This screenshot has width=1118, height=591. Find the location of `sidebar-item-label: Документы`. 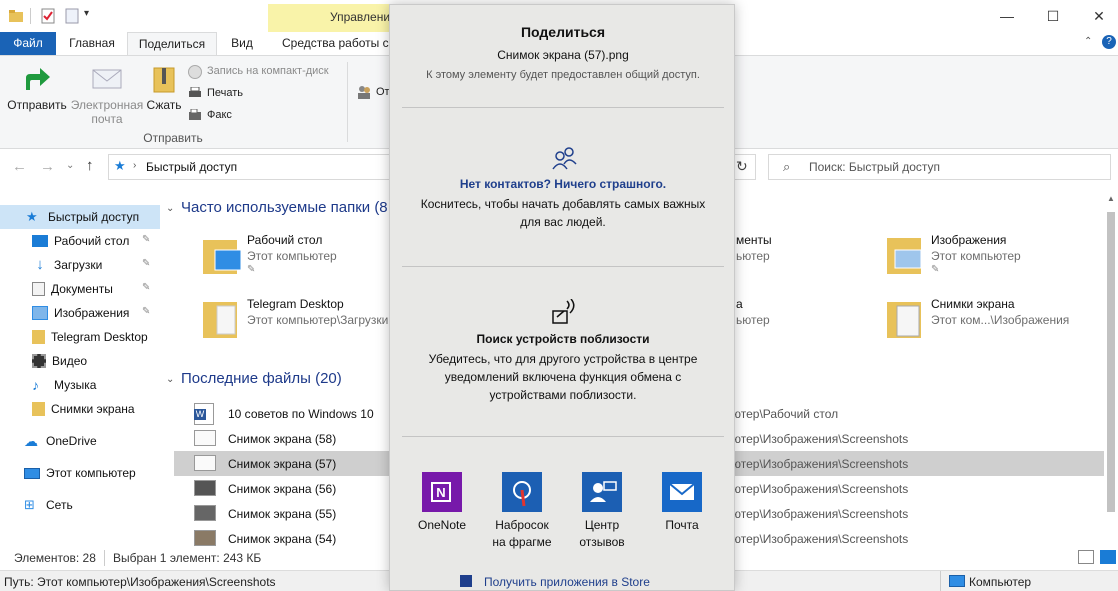

sidebar-item-label: Документы is located at coordinates (82, 289).